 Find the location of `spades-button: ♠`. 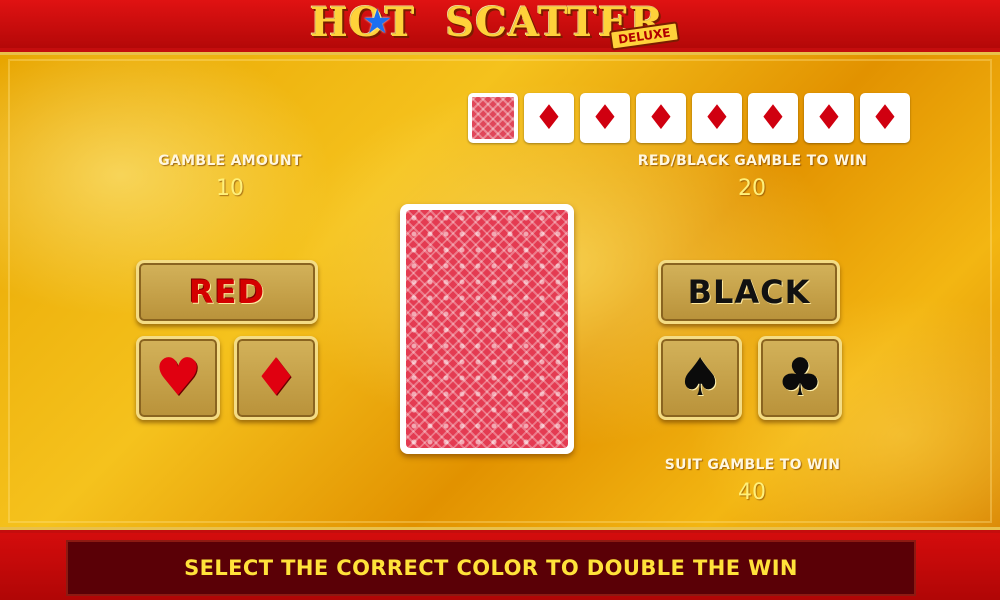

spades-button: ♠ is located at coordinates (700, 378).